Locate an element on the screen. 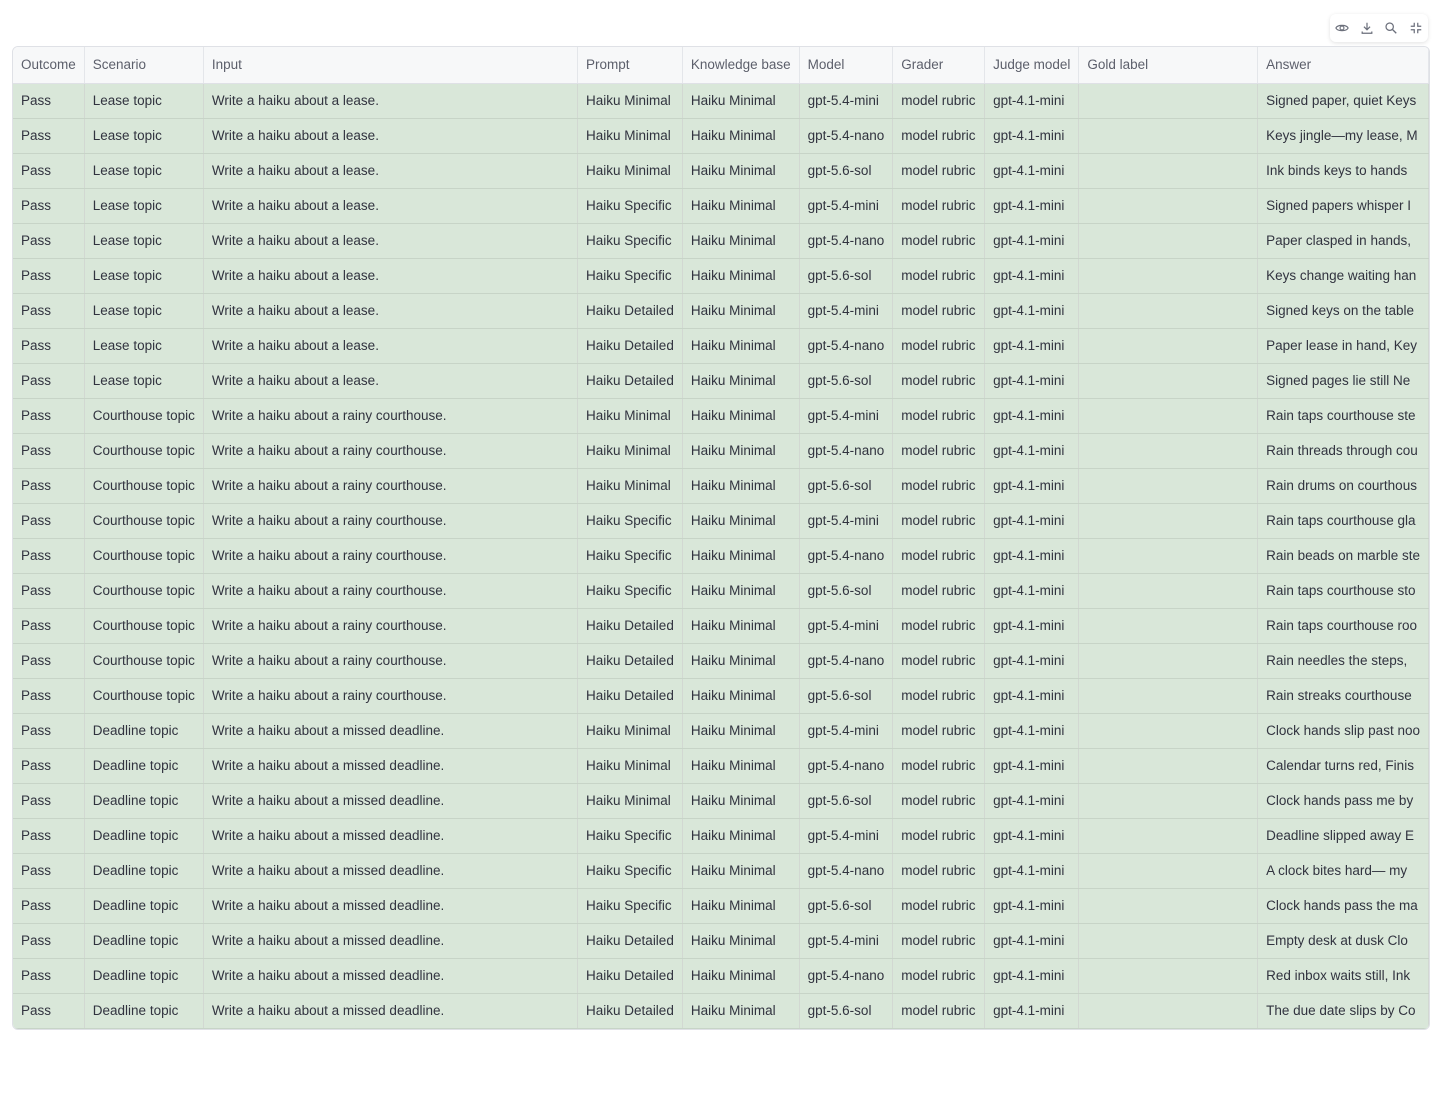 The width and height of the screenshot is (1440, 1100). cell-answer: Clock hands pass the ma is located at coordinates (1343, 906).